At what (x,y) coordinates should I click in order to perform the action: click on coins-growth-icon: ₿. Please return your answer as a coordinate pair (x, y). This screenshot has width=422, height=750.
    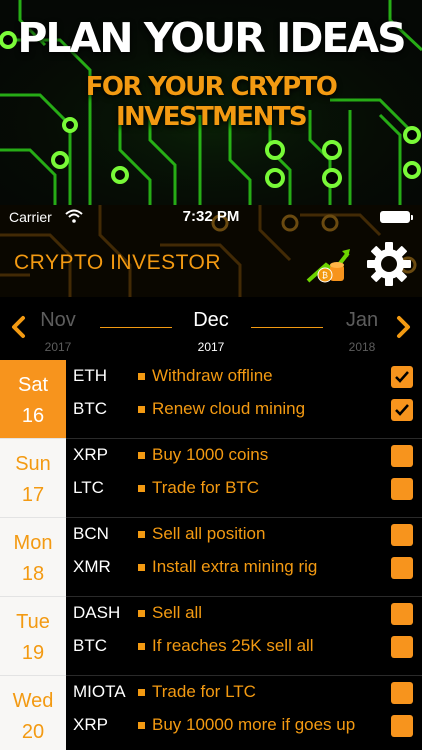
    Looking at the image, I should click on (329, 263).